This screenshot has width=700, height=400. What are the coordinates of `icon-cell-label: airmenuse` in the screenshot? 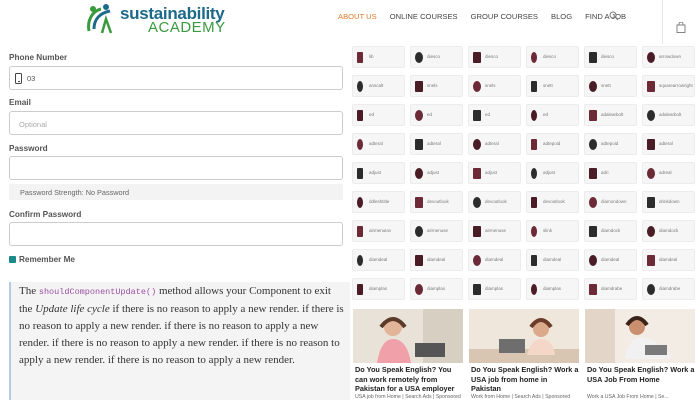 It's located at (438, 230).